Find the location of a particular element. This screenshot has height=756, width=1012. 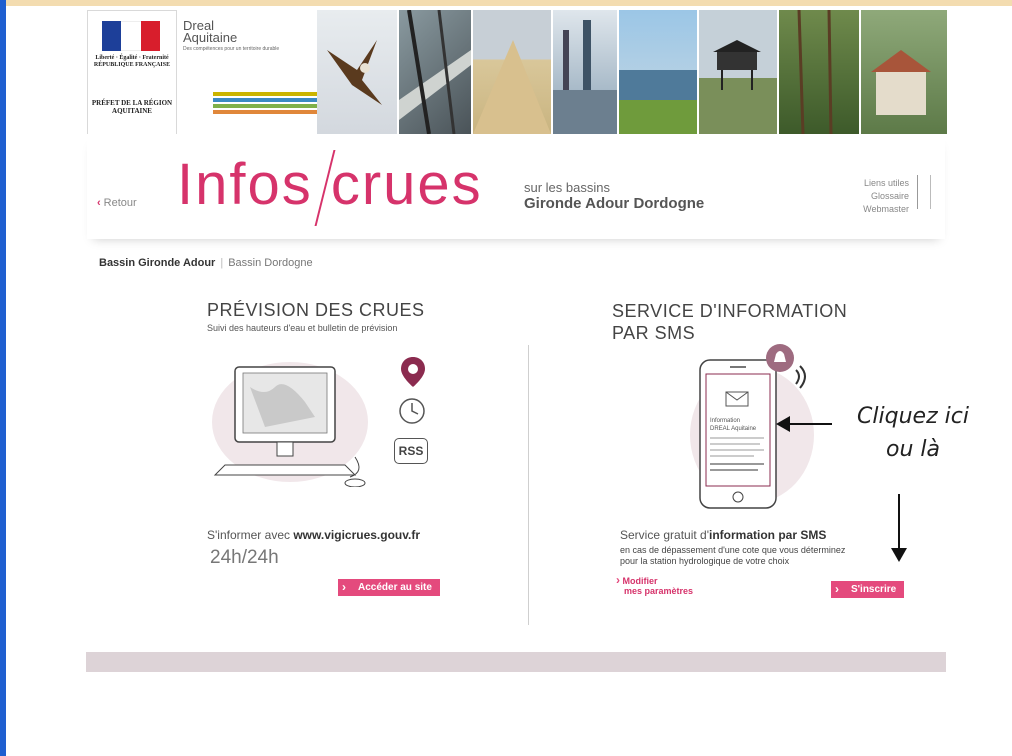

photo-cabin is located at coordinates (738, 72).